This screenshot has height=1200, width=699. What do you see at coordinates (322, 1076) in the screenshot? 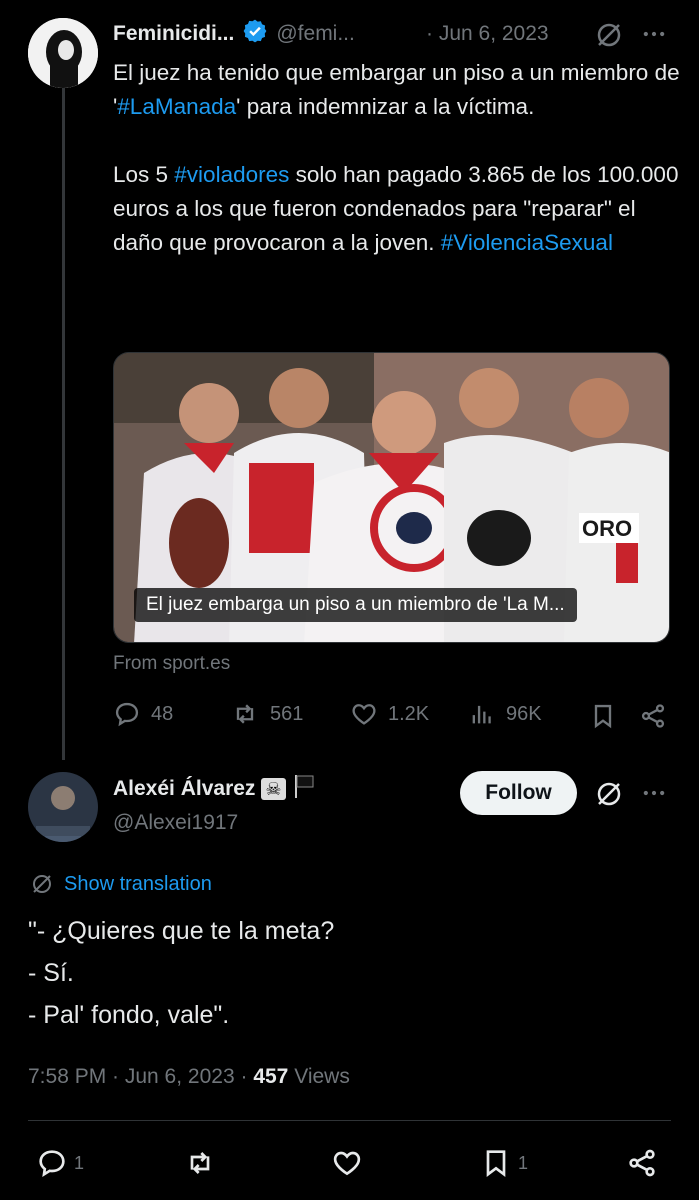
I see `reply-views-label: Views` at bounding box center [322, 1076].